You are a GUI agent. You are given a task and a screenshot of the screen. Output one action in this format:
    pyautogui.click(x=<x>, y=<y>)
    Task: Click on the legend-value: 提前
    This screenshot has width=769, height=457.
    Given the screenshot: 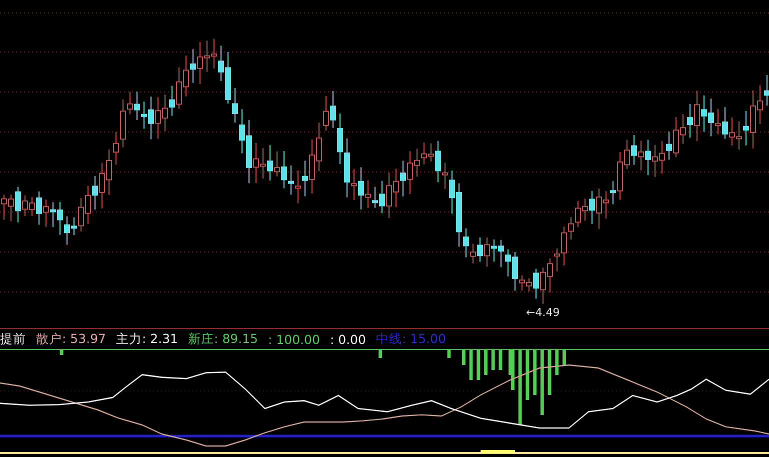 What is the action you would take?
    pyautogui.click(x=13, y=339)
    